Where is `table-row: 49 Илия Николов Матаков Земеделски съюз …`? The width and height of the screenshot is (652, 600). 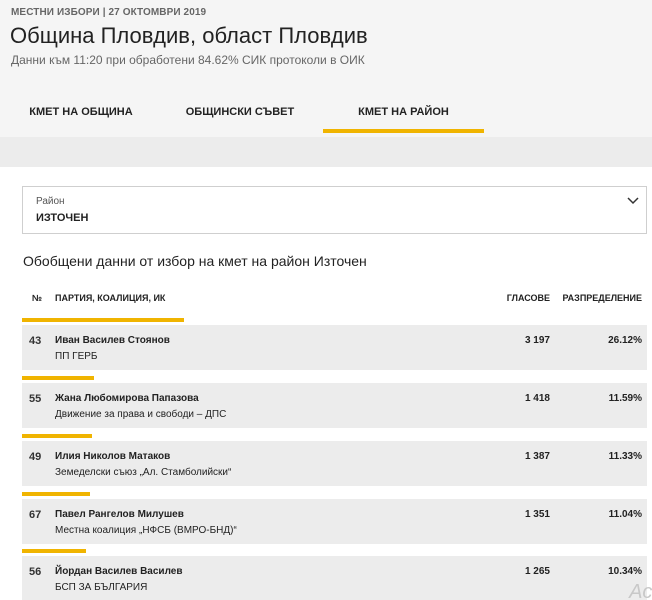 table-row: 49 Илия Николов Матаков Земеделски съюз … is located at coordinates (334, 460).